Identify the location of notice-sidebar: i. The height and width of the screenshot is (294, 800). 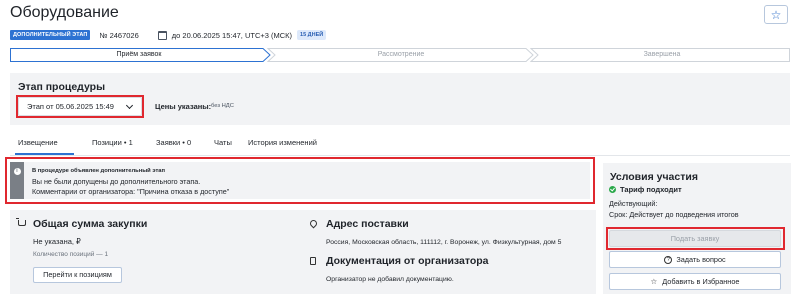
(17, 180).